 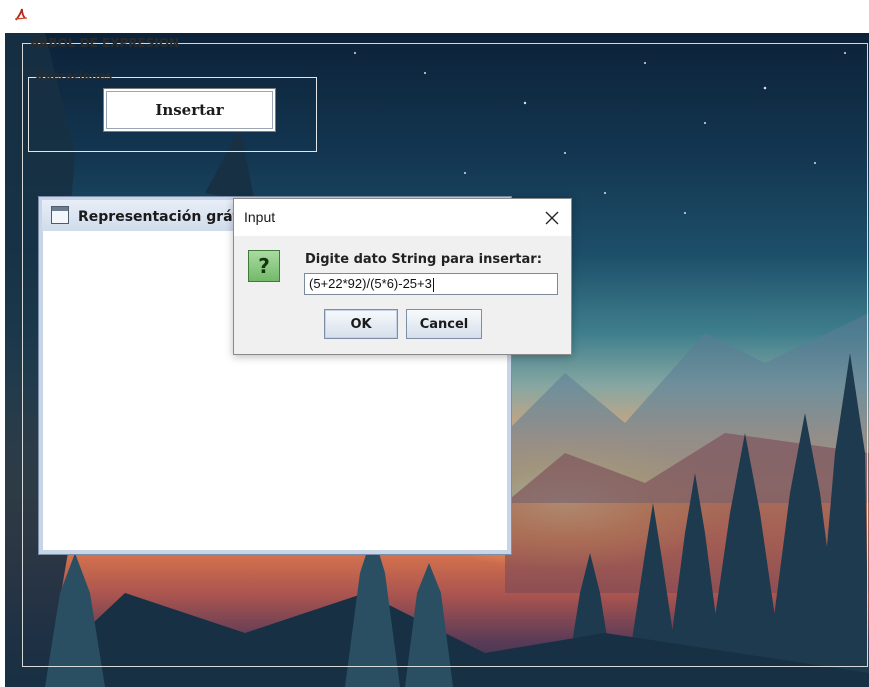 What do you see at coordinates (264, 266) in the screenshot?
I see `question-icon: ?` at bounding box center [264, 266].